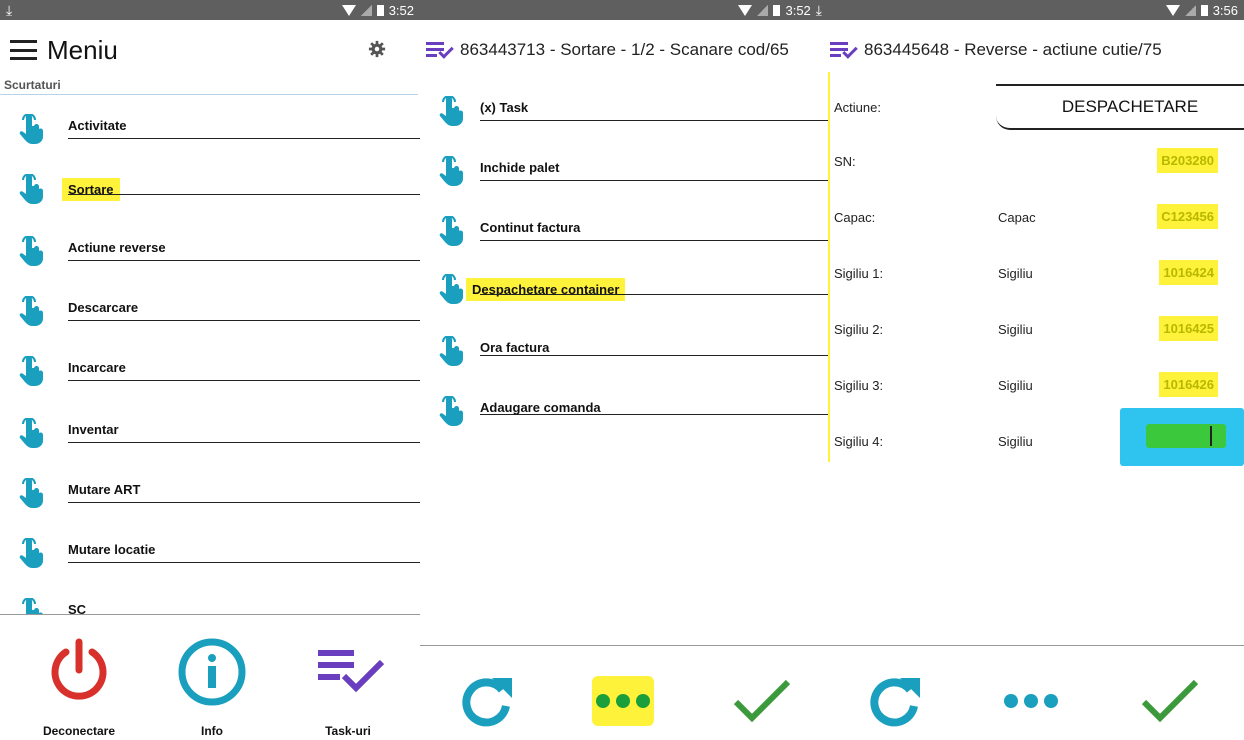 The height and width of the screenshot is (740, 1244). What do you see at coordinates (210, 557) in the screenshot?
I see `menu-item-mutare-locatie: Mutare locatie` at bounding box center [210, 557].